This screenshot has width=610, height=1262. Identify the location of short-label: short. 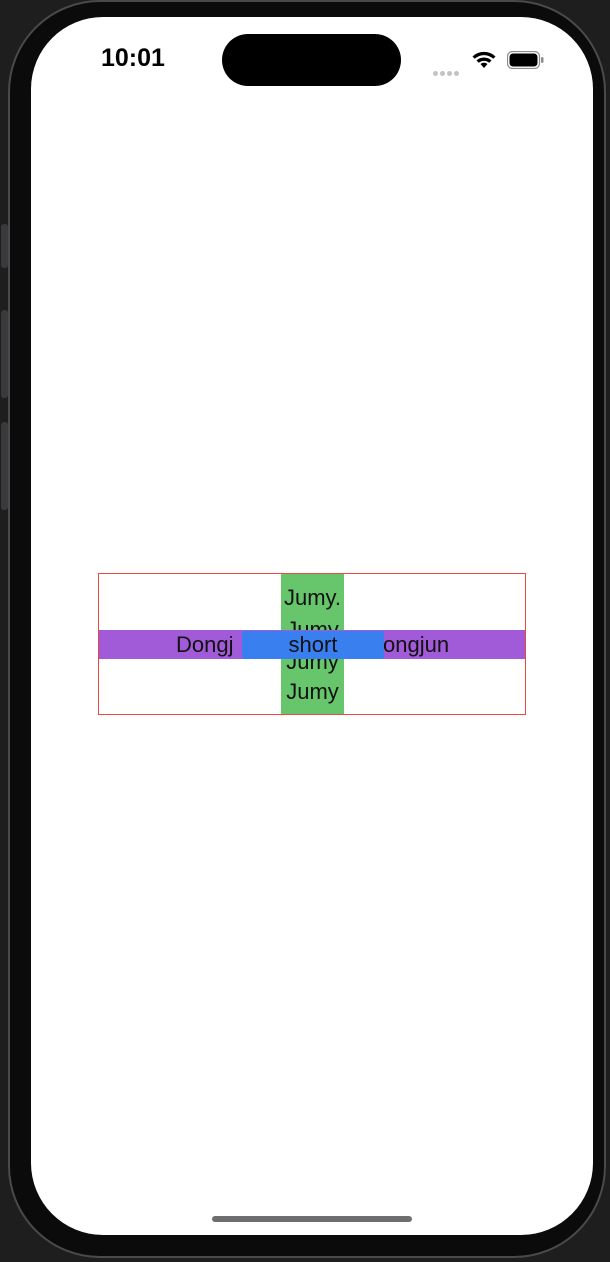
(313, 645).